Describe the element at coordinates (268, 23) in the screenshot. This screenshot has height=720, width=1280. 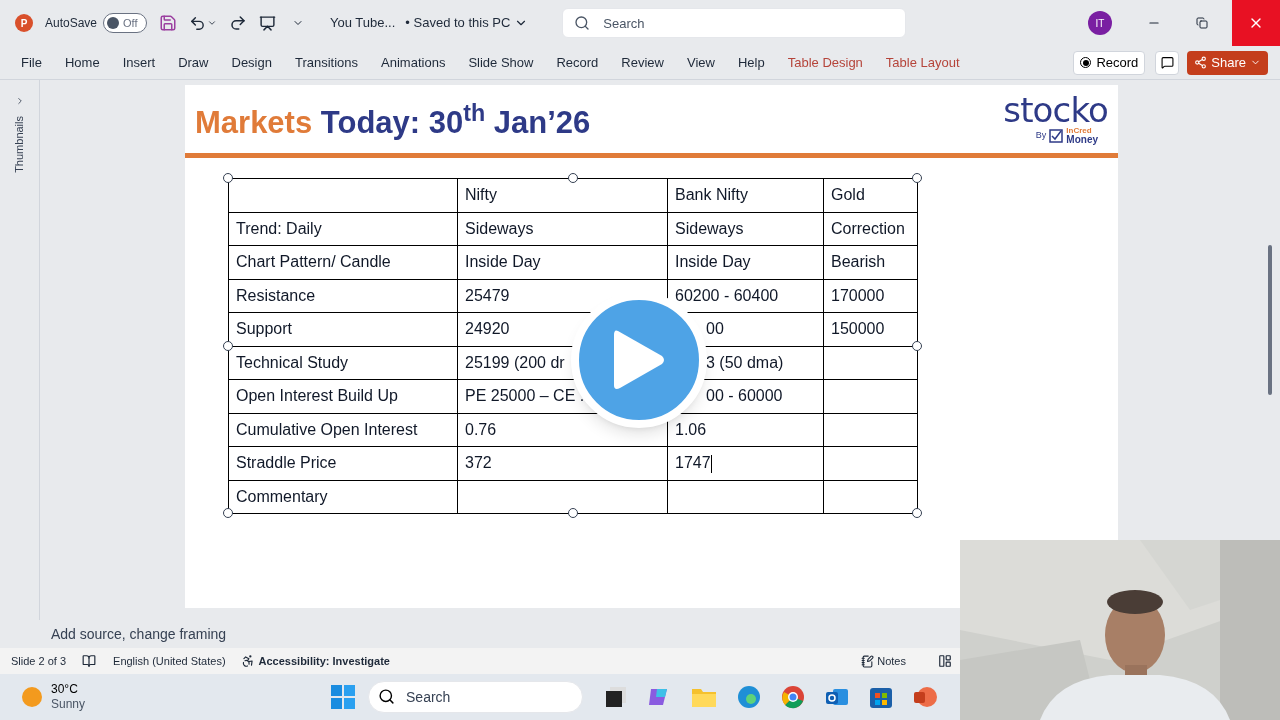
I see `presentation-icon` at that location.